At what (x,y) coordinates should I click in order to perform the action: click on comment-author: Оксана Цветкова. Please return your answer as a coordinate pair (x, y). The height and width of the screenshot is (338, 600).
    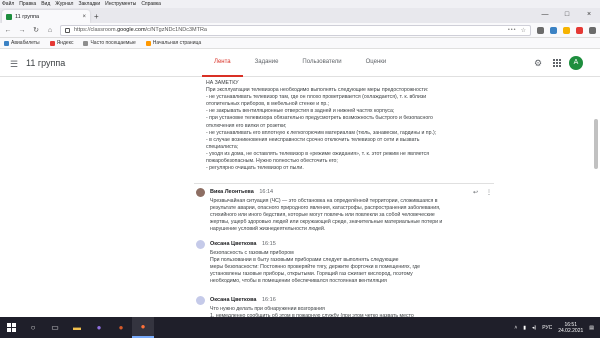
    Looking at the image, I should click on (233, 244).